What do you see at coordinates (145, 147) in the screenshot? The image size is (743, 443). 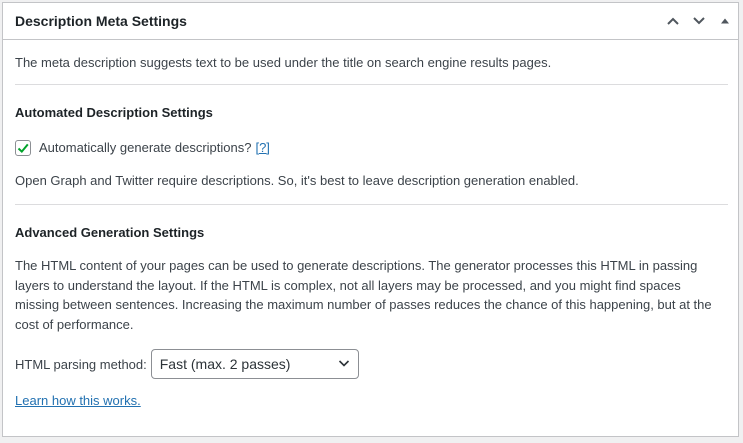 I see `auto-generate-label: Automatically generate descriptions?` at bounding box center [145, 147].